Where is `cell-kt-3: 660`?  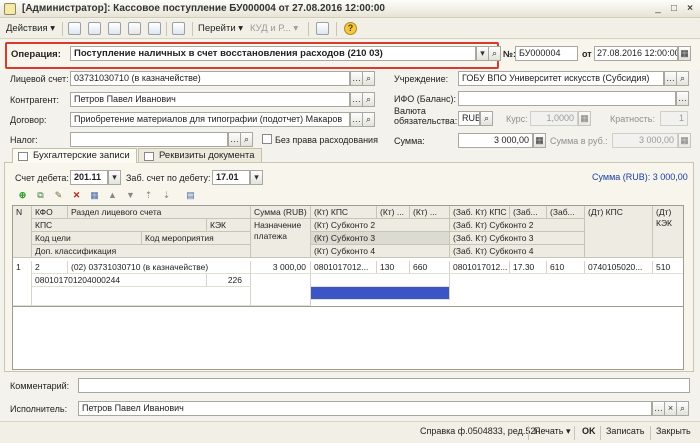 cell-kt-3: 660 is located at coordinates (430, 267).